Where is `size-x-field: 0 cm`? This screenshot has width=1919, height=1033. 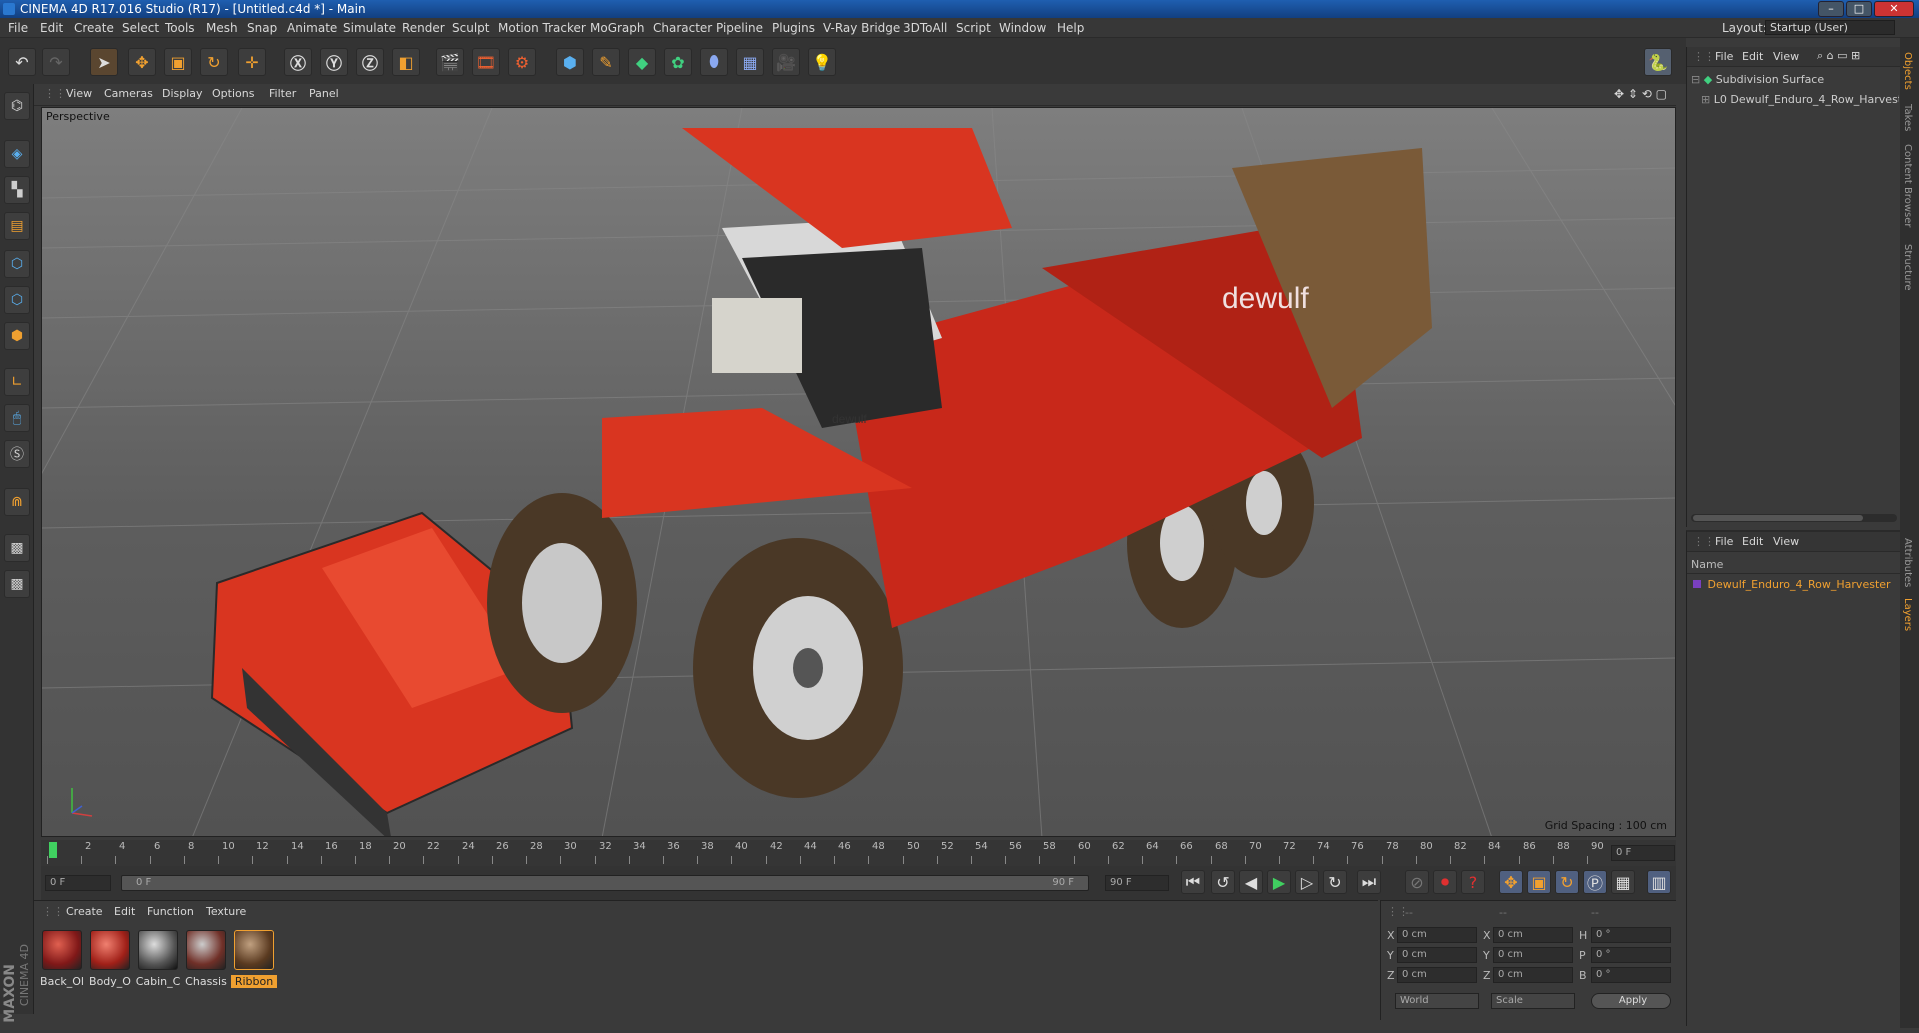
size-x-field: 0 cm is located at coordinates (1533, 935).